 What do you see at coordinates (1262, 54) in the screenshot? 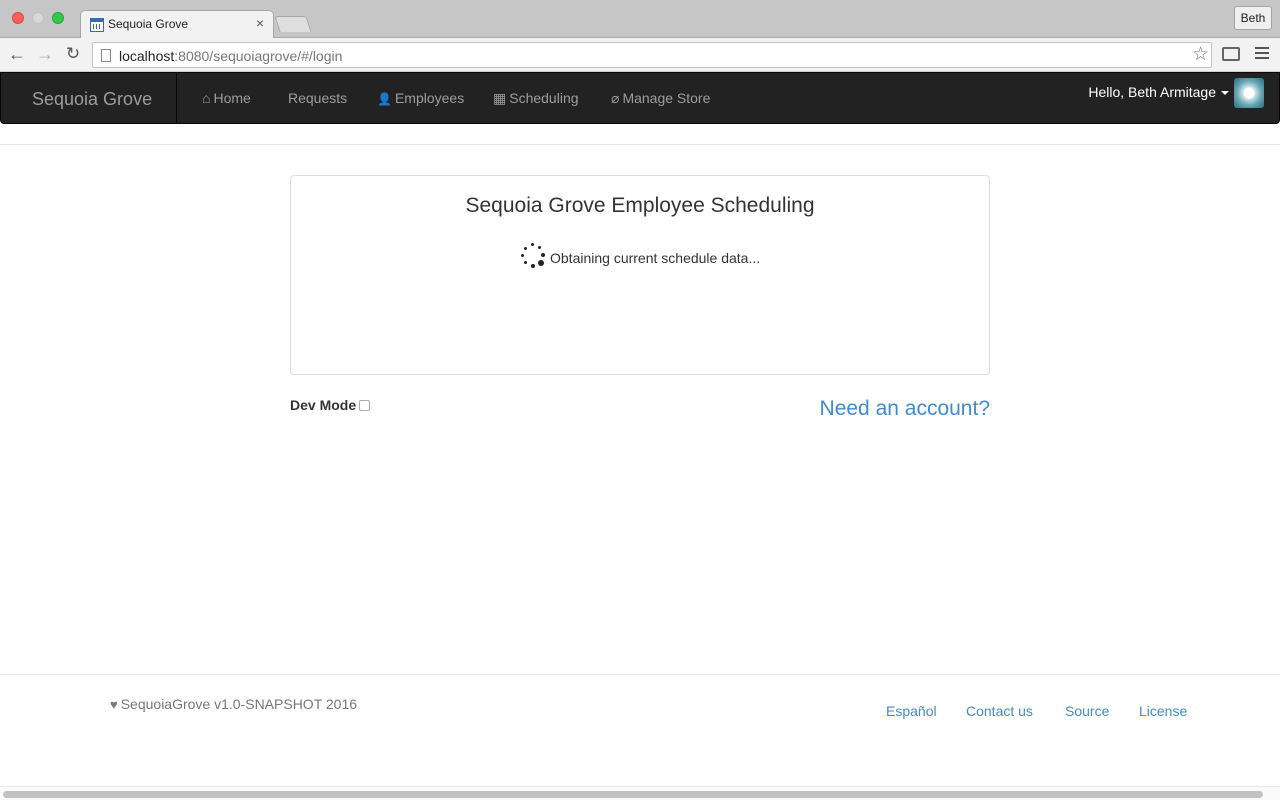
I see `browser-menu-icon` at bounding box center [1262, 54].